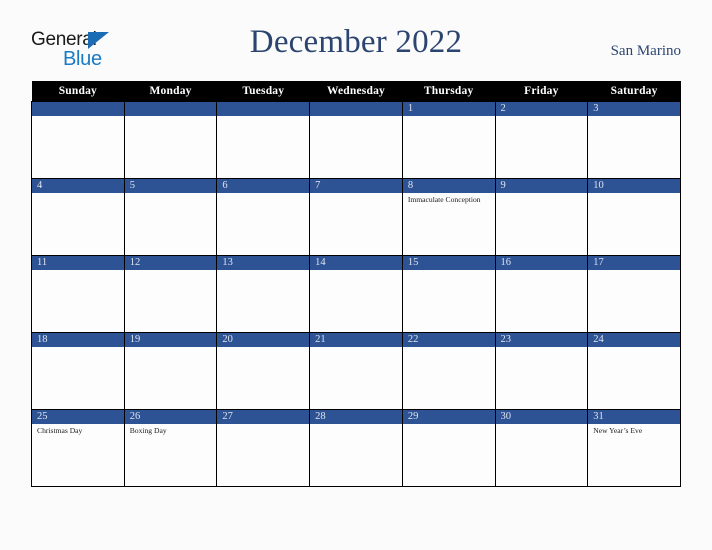 Image resolution: width=712 pixels, height=550 pixels. What do you see at coordinates (634, 340) in the screenshot?
I see `day-number: 24` at bounding box center [634, 340].